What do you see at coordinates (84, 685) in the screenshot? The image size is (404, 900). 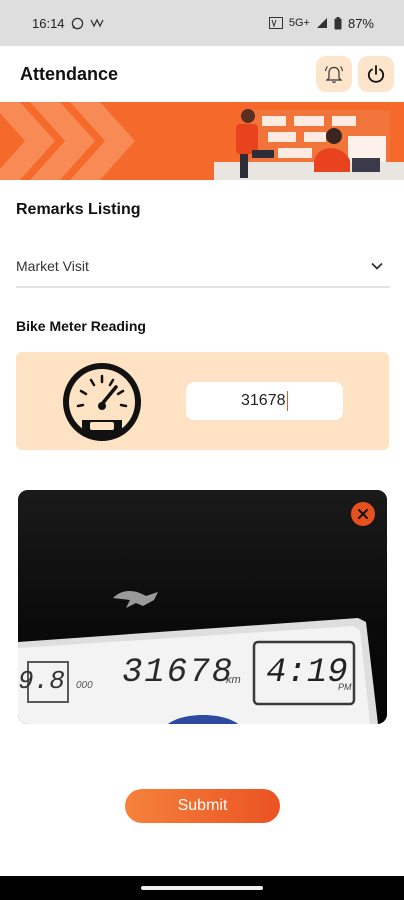 I see `photo-trip-unit: 000` at bounding box center [84, 685].